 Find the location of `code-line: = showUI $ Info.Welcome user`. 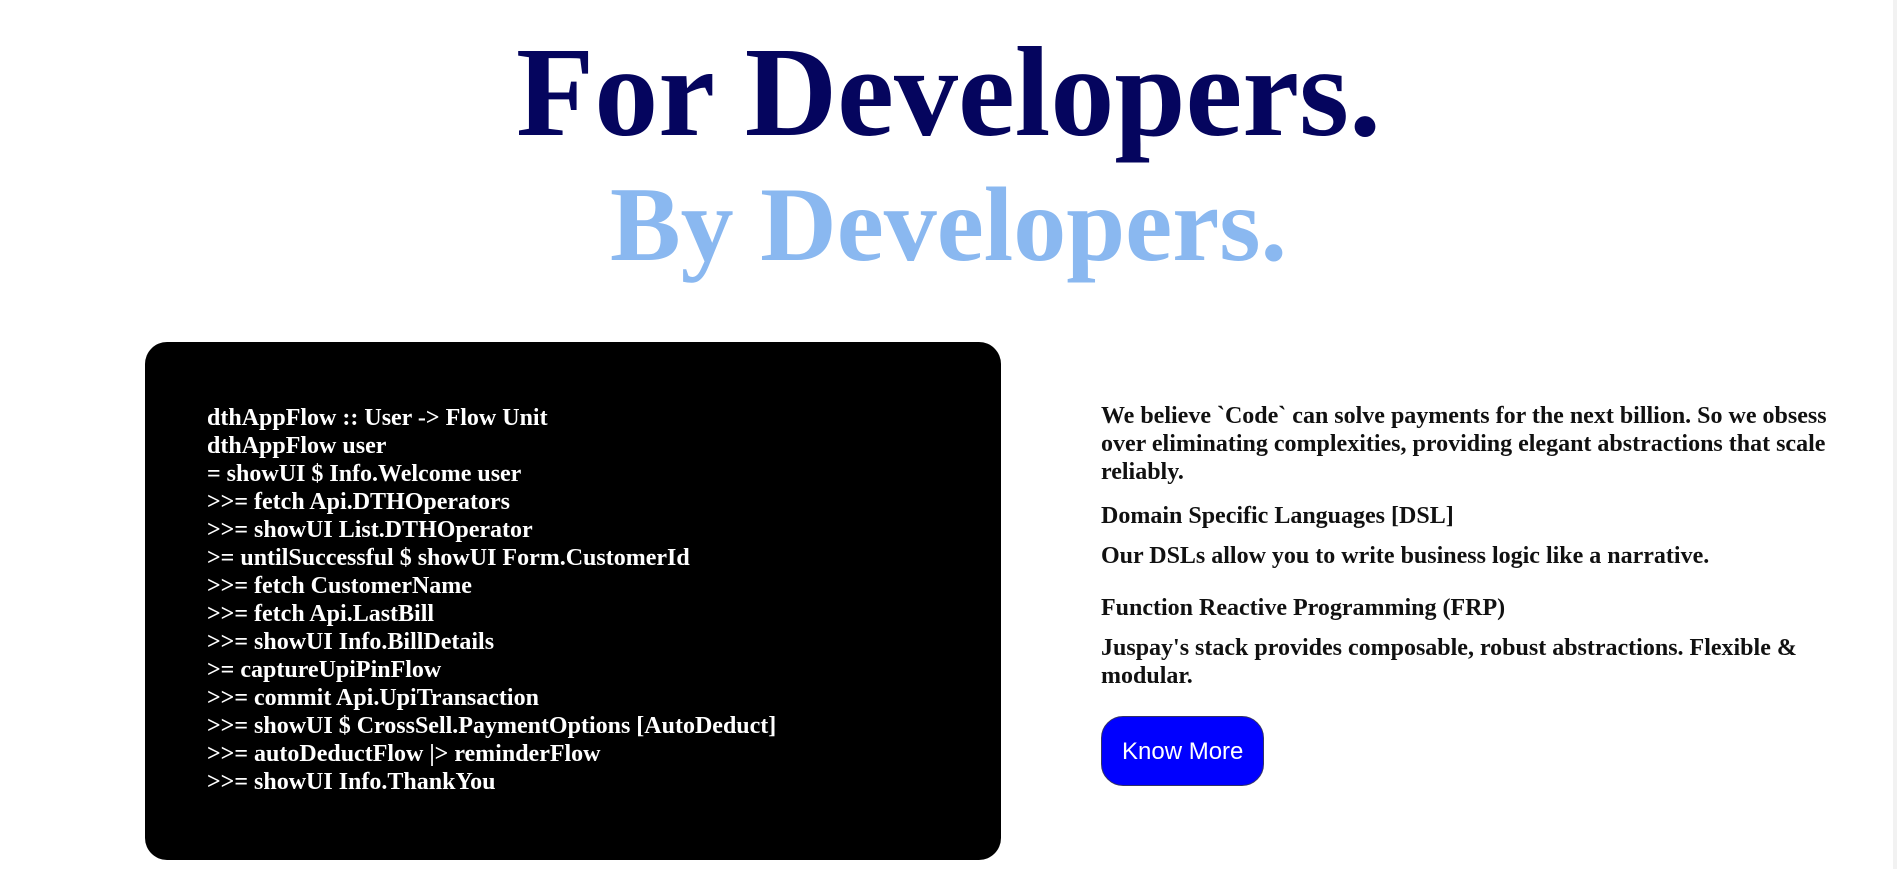

code-line: = showUI $ Info.Welcome user is located at coordinates (364, 474).